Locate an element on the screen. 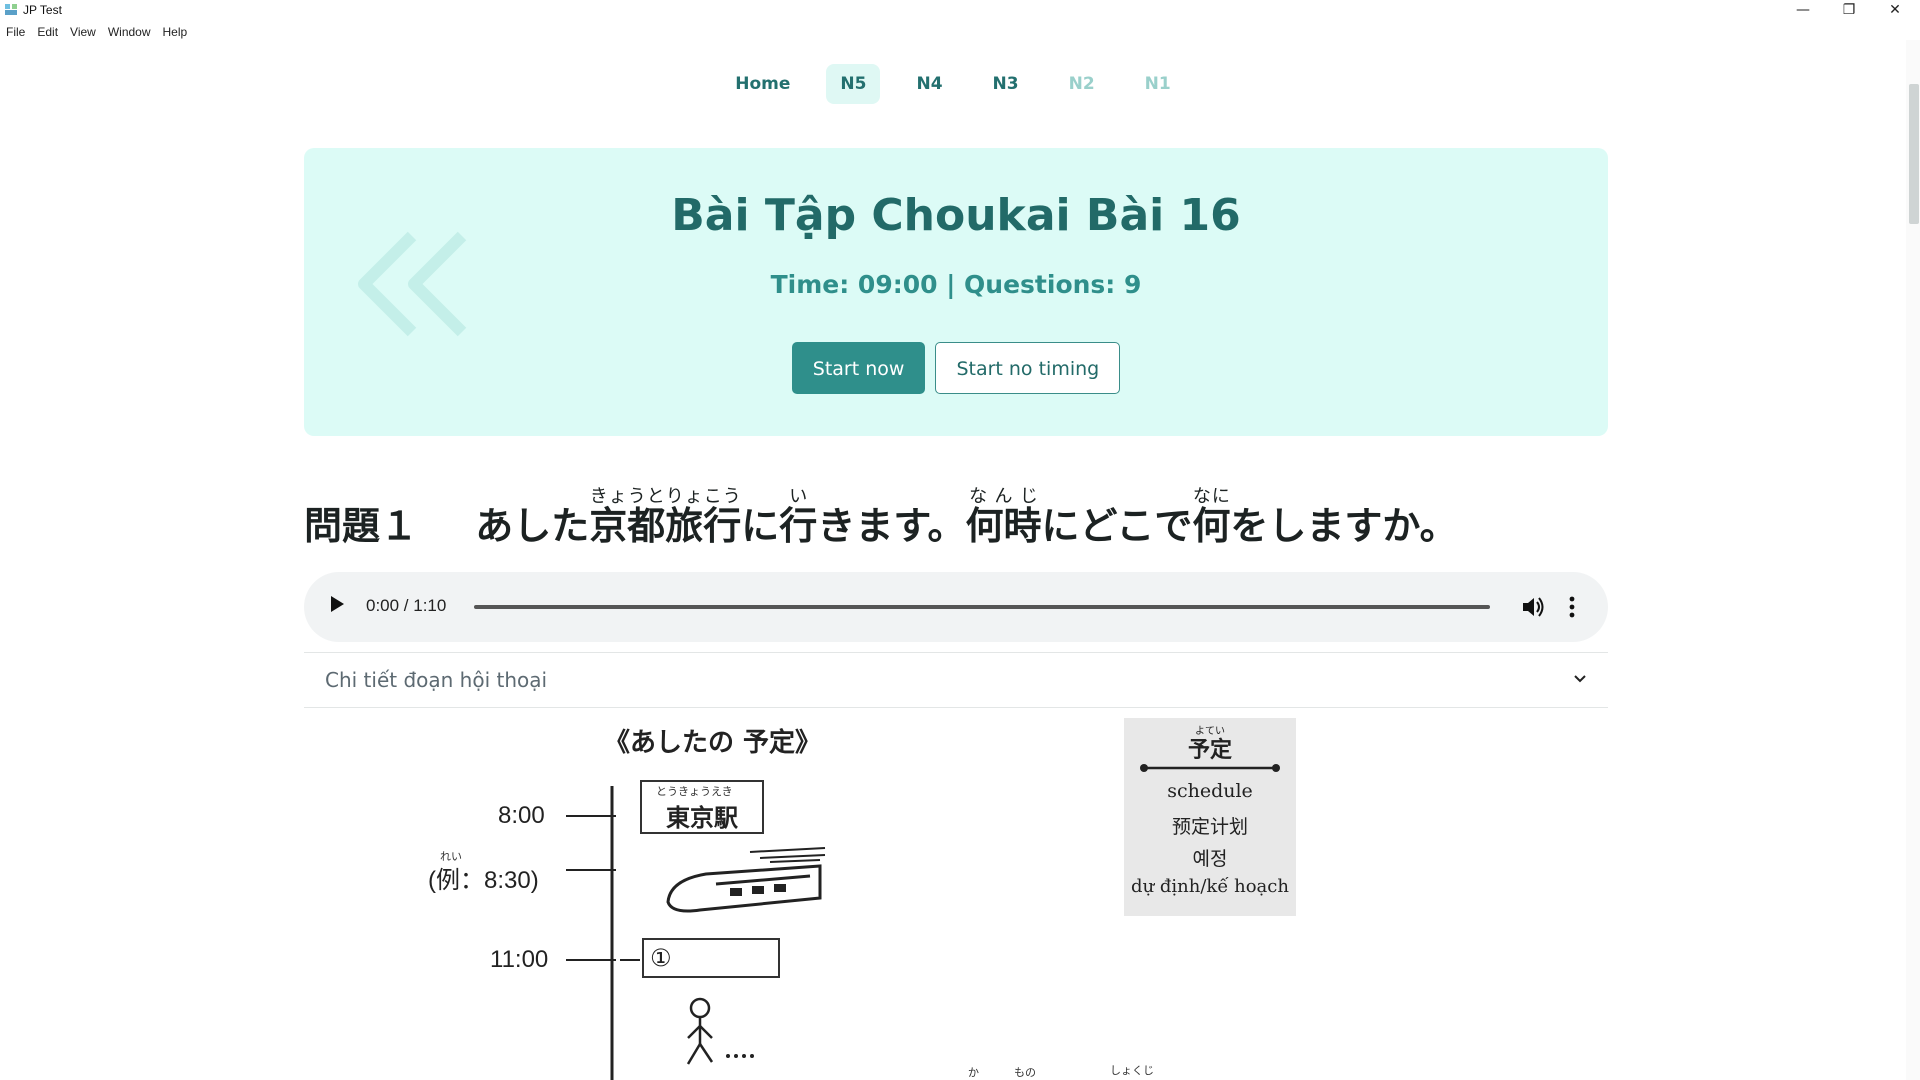 The height and width of the screenshot is (1080, 1920). time-label: 8:00 is located at coordinates (521, 815).